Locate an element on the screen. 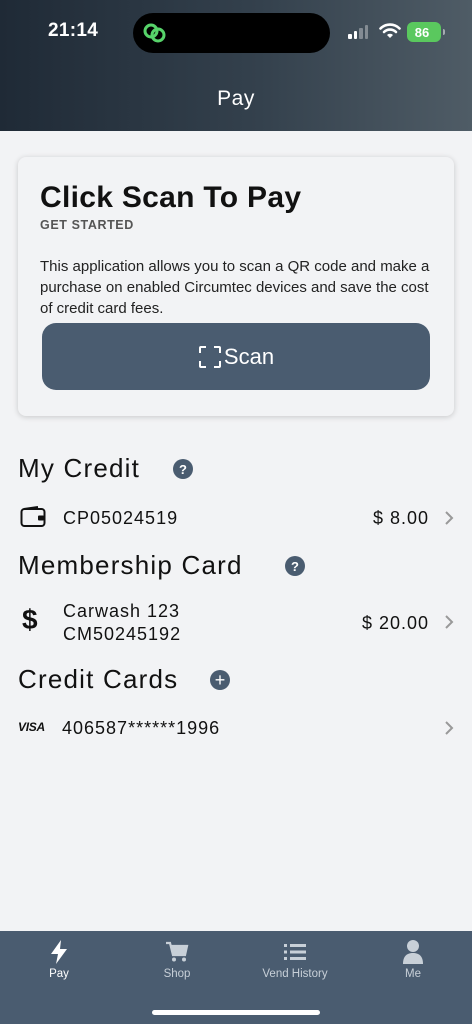 Image resolution: width=472 pixels, height=1024 pixels. card-number: 406587******1996 is located at coordinates (141, 728).